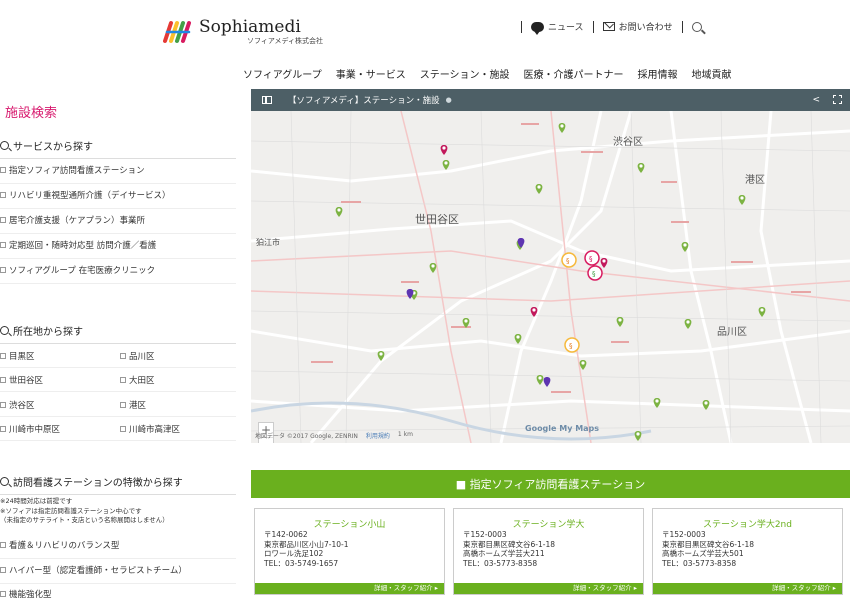 The image size is (850, 600). I want to click on item-label: 川崎市中原区, so click(35, 430).